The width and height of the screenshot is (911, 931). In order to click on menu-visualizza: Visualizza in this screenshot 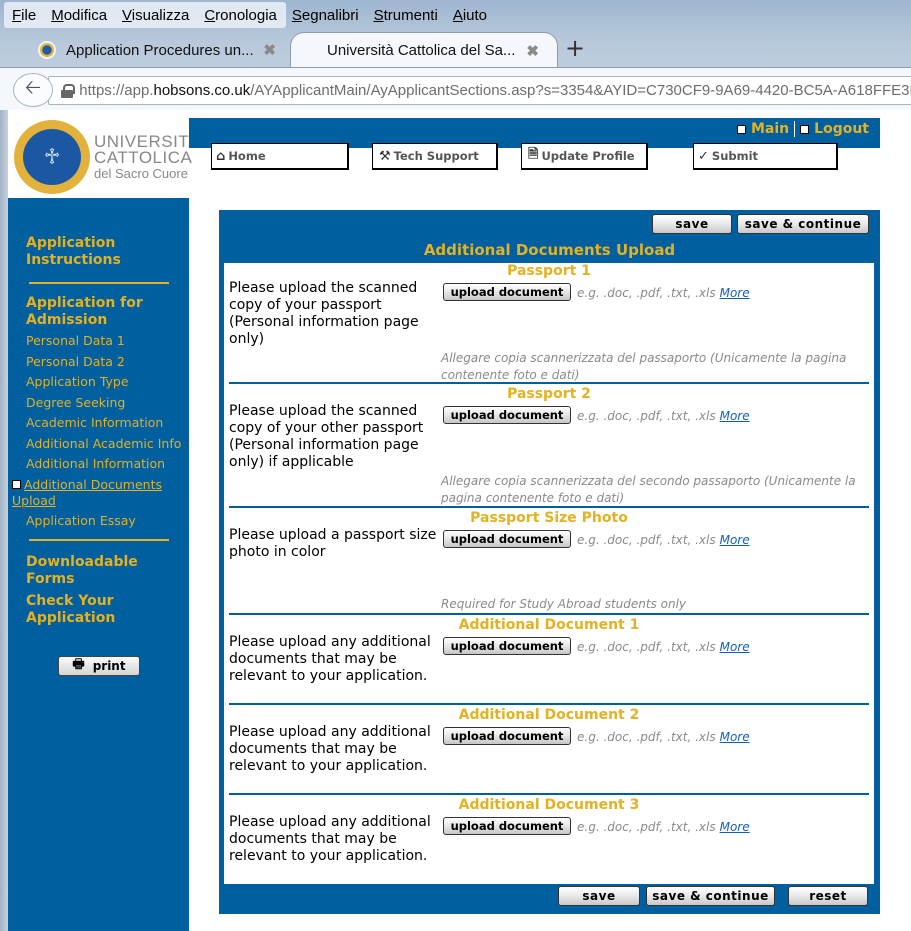, I will do `click(155, 15)`.